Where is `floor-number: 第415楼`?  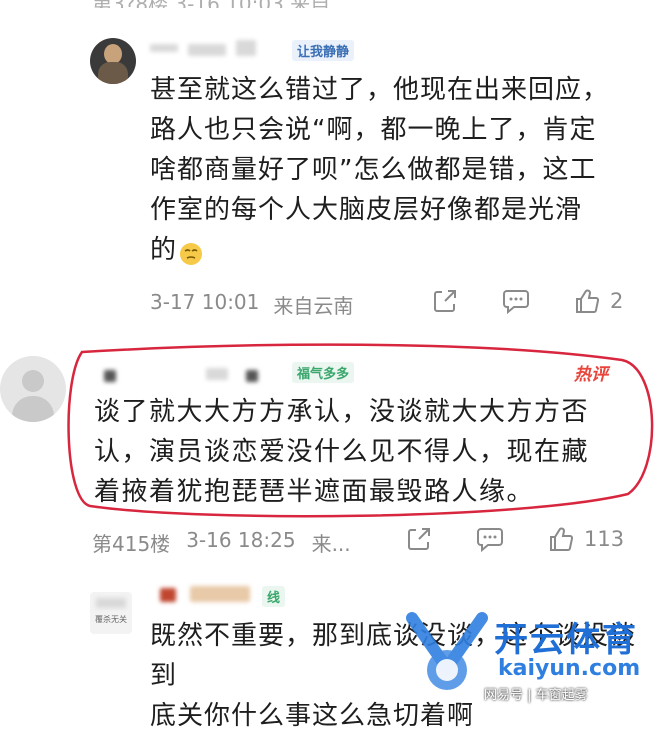
floor-number: 第415楼 is located at coordinates (131, 544).